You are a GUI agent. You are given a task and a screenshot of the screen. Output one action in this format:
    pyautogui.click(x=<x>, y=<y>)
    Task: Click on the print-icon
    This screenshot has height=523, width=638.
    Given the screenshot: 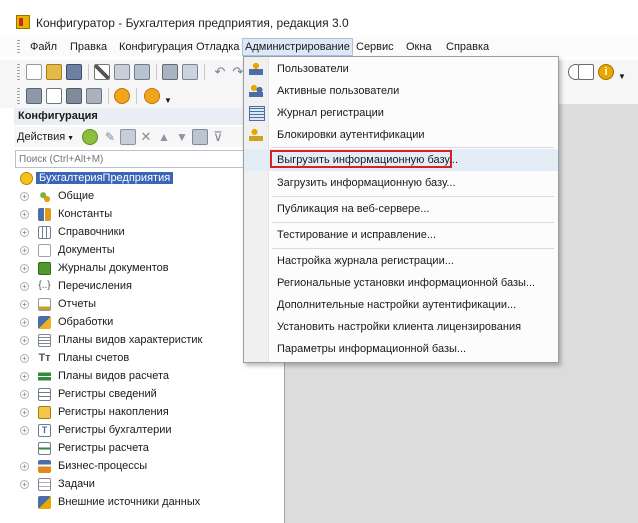 What is the action you would take?
    pyautogui.click(x=170, y=72)
    